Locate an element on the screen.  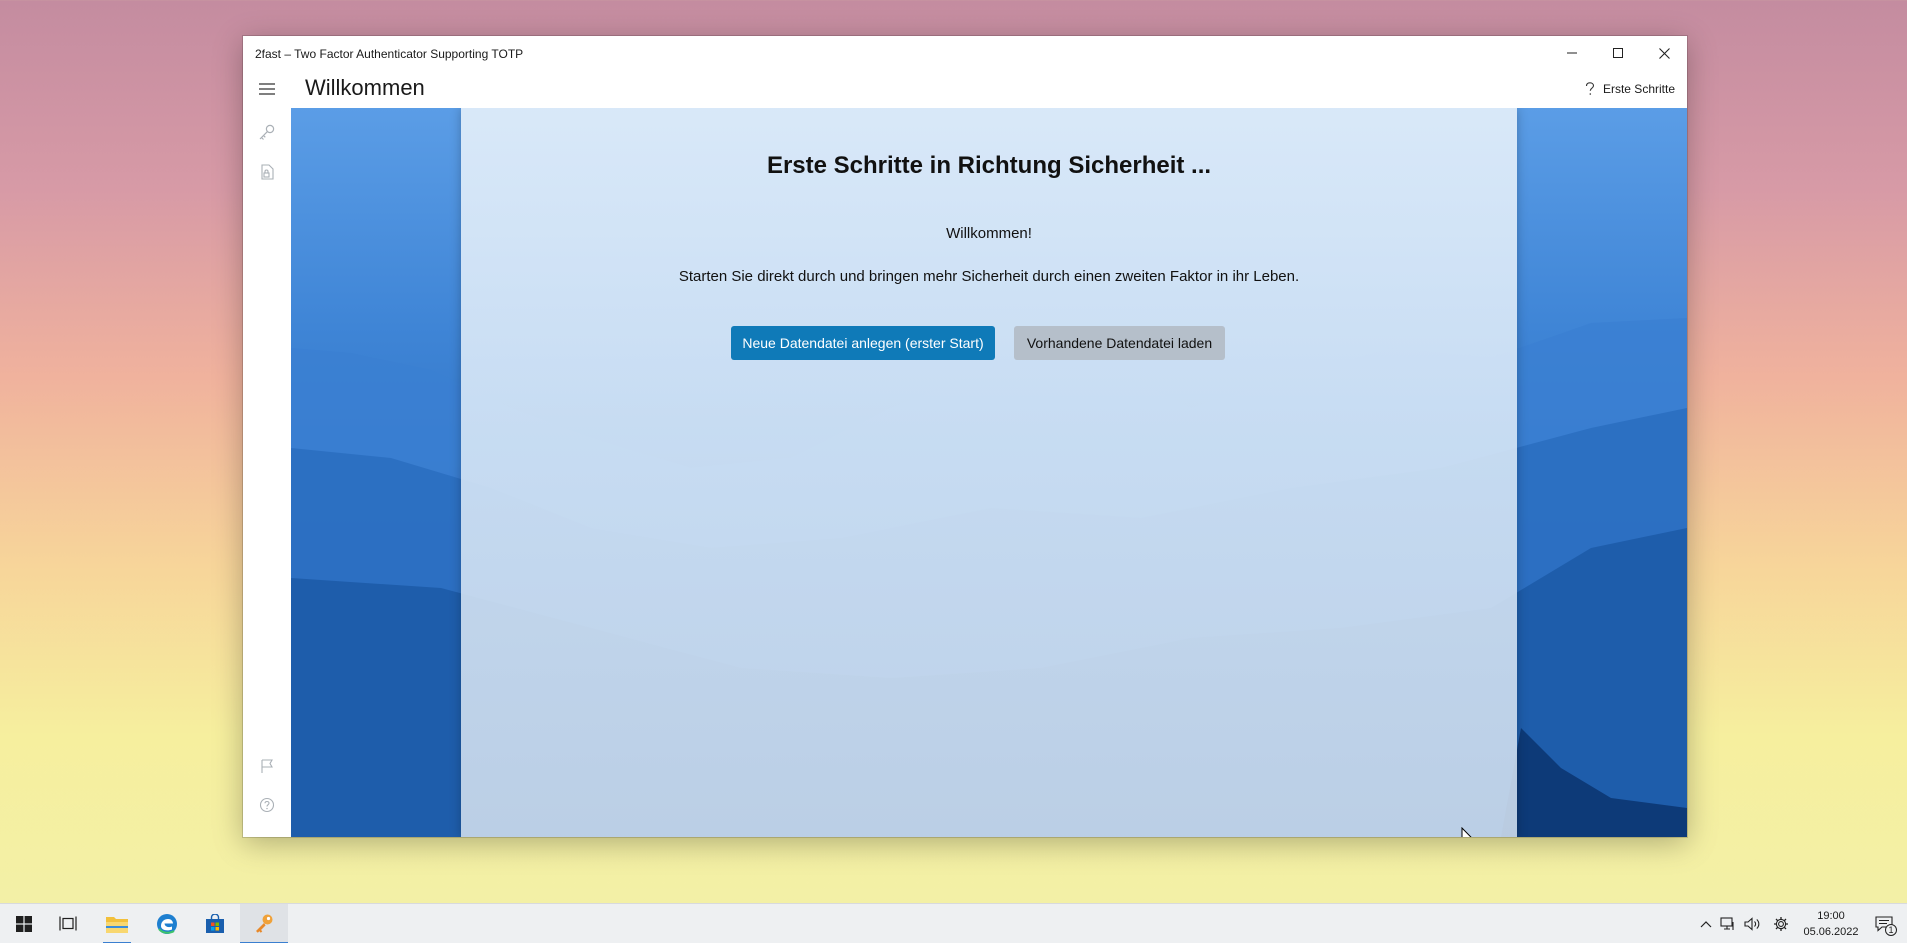
start-button is located at coordinates (24, 923).